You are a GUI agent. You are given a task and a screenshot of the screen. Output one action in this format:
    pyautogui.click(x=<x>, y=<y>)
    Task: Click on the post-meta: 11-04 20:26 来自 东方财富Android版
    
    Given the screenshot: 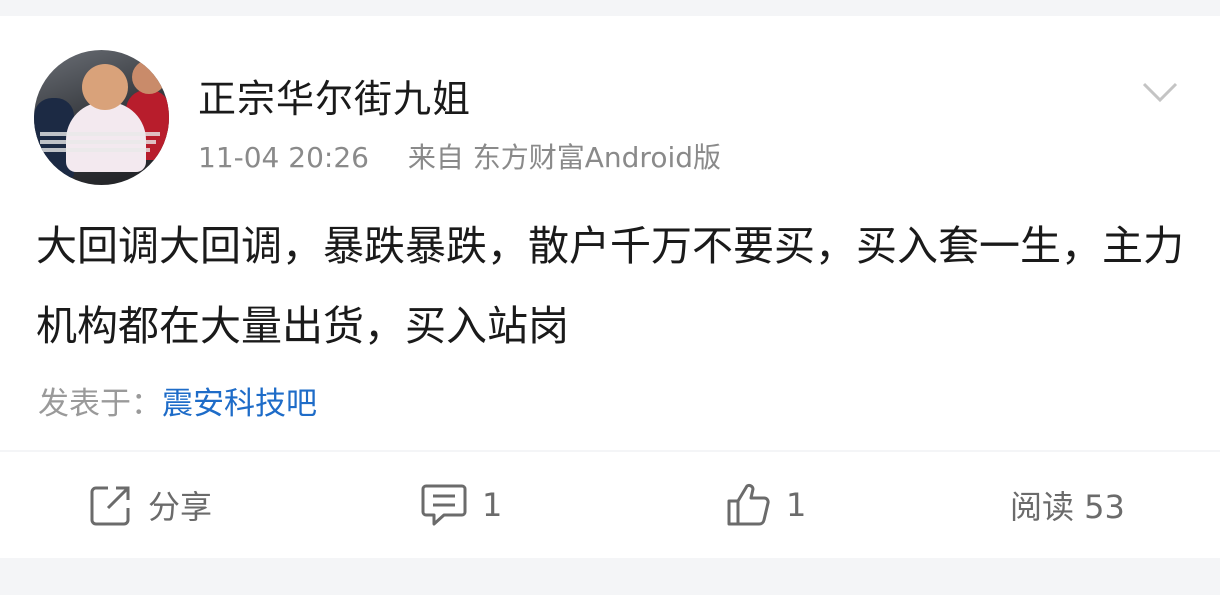 What is the action you would take?
    pyautogui.click(x=459, y=156)
    